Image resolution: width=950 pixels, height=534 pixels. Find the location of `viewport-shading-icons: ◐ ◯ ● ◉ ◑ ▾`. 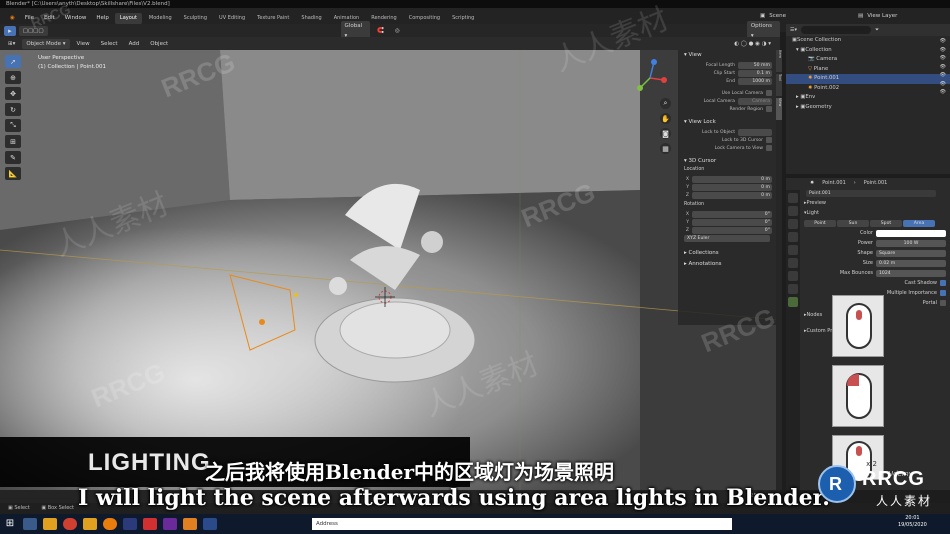

viewport-shading-icons: ◐ ◯ ● ◉ ◑ ▾ is located at coordinates (752, 44).